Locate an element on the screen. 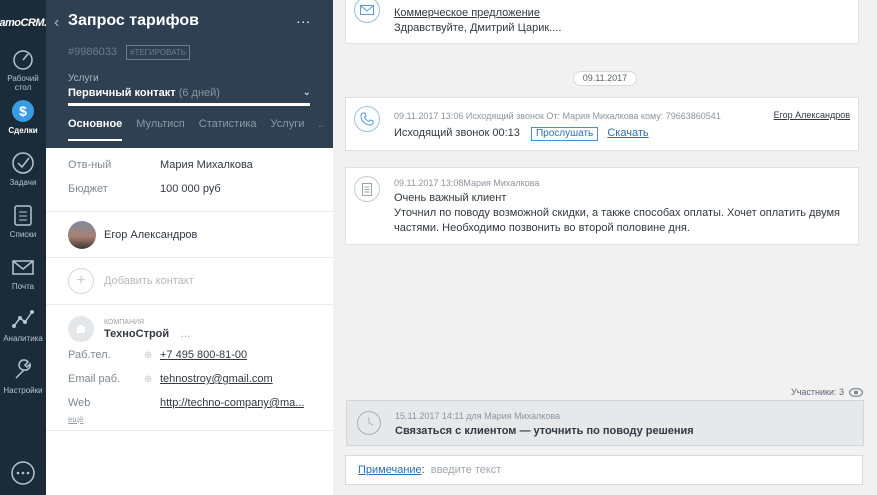 The image size is (877, 495). company-phone-row: Раб.тел. ⊕ +7 495 800-81-00 is located at coordinates (189, 355).